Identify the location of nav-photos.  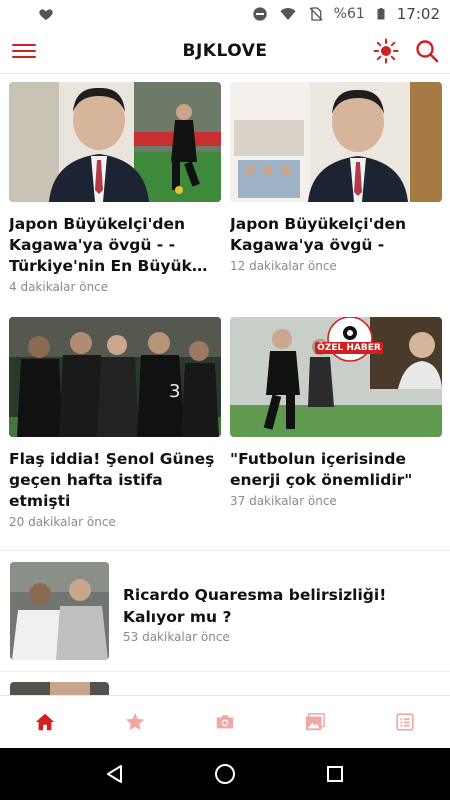
(225, 722).